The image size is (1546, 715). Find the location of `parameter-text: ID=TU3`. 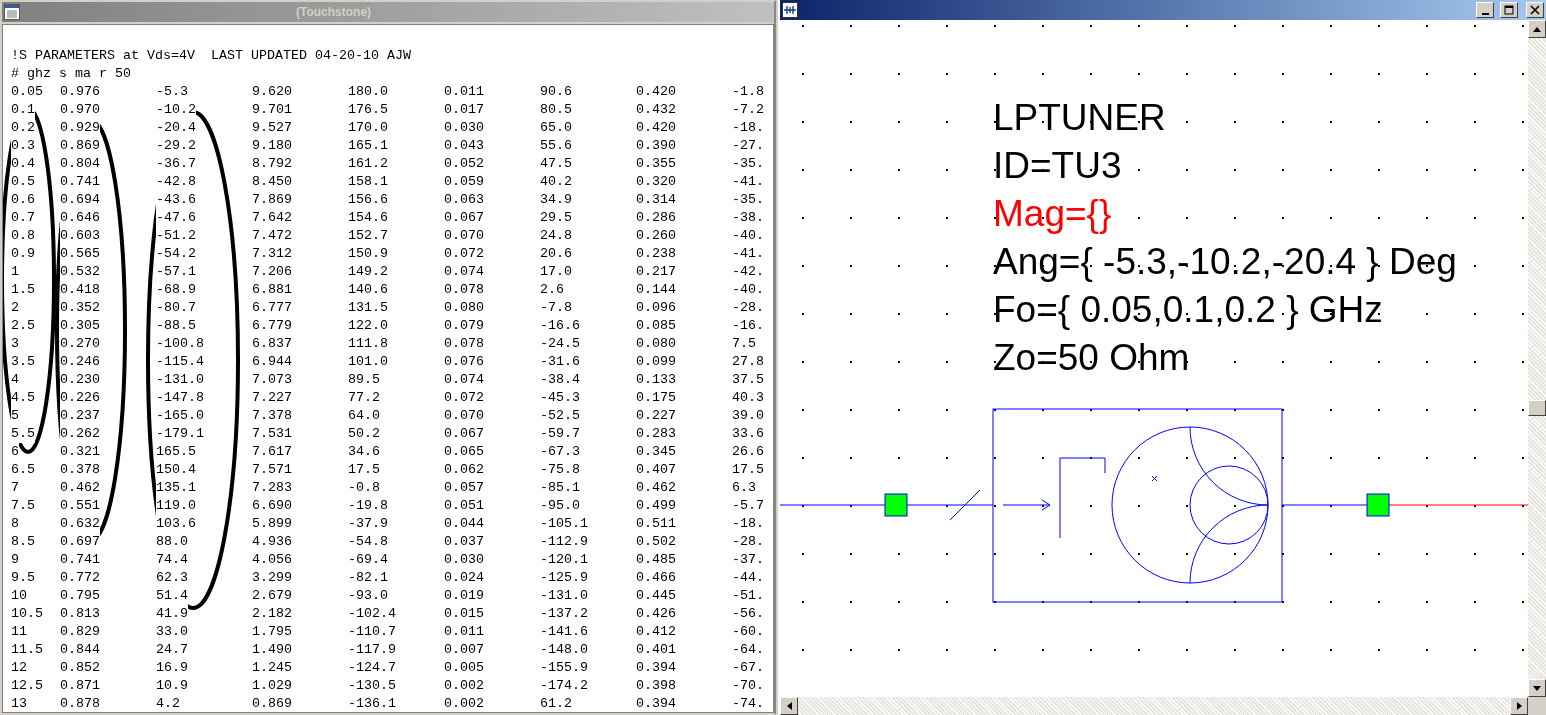

parameter-text: ID=TU3 is located at coordinates (1057, 166).